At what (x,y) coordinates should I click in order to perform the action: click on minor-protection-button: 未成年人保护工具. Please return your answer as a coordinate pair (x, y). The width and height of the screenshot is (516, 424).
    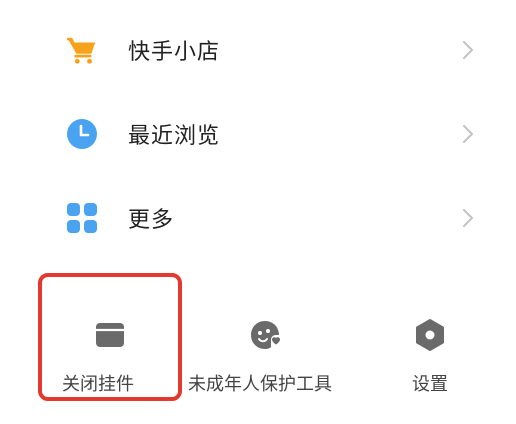
    Looking at the image, I should click on (266, 350).